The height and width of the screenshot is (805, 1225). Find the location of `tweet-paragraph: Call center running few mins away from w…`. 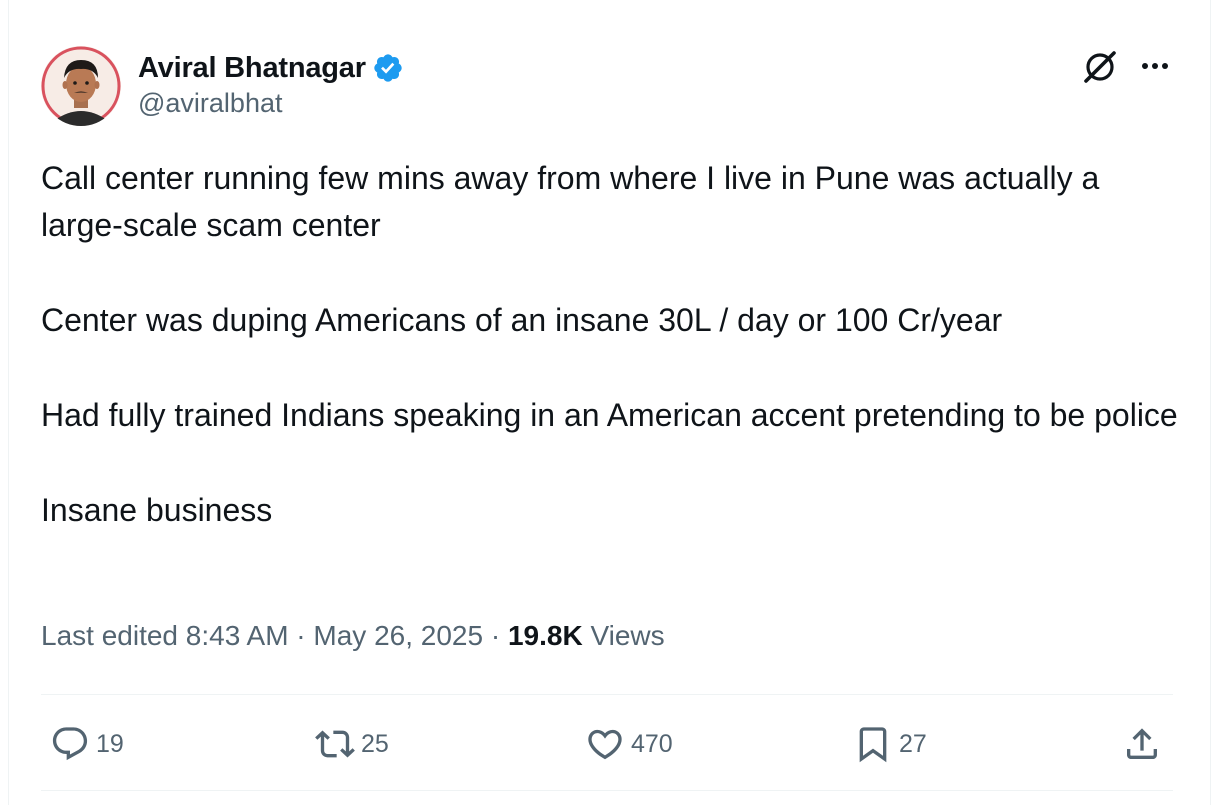

tweet-paragraph: Call center running few mins away from w… is located at coordinates (570, 201).